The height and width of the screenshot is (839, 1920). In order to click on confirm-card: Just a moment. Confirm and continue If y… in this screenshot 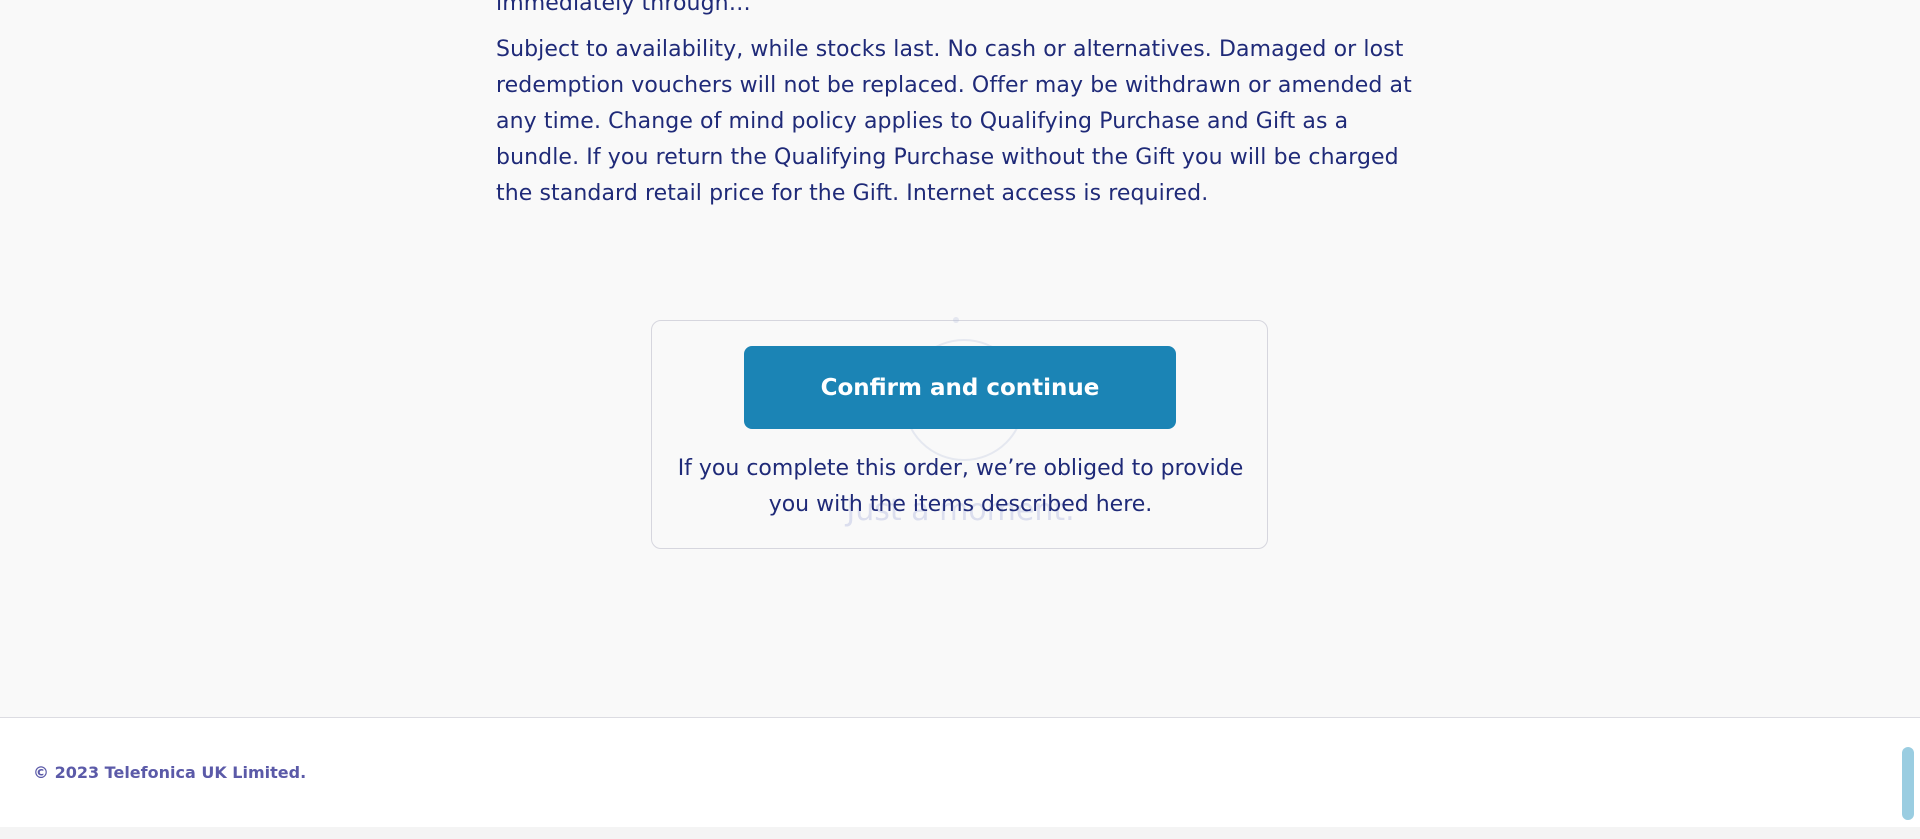, I will do `click(959, 433)`.